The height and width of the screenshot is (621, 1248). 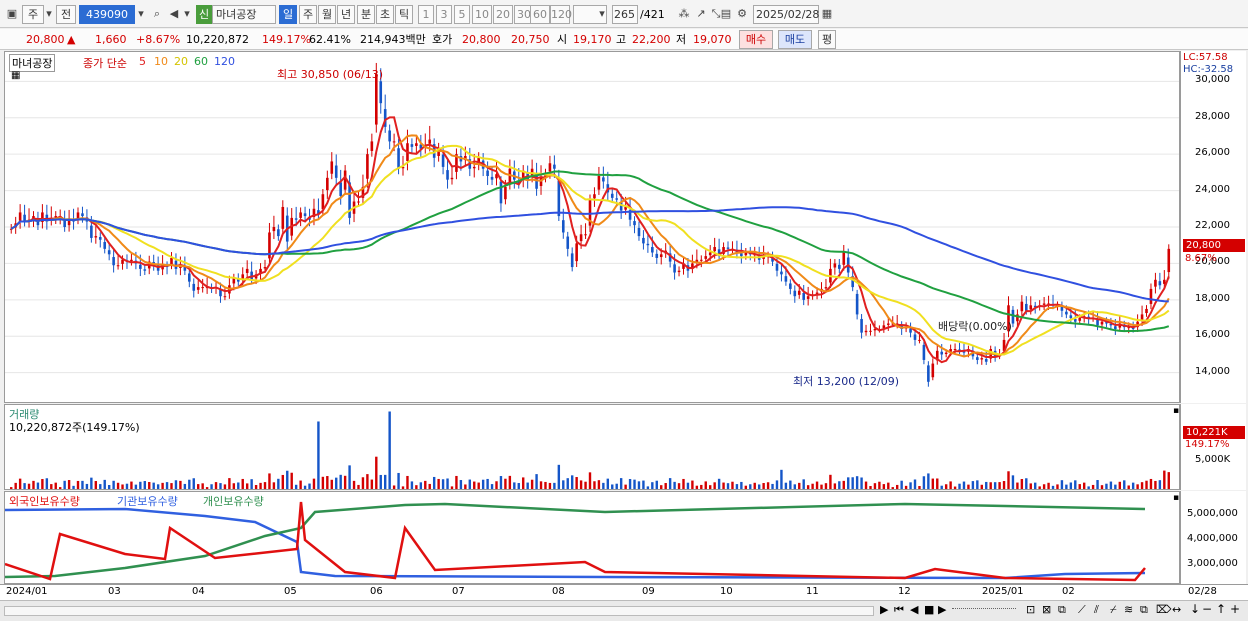 I want to click on legend-ma120: 120, so click(x=224, y=61).